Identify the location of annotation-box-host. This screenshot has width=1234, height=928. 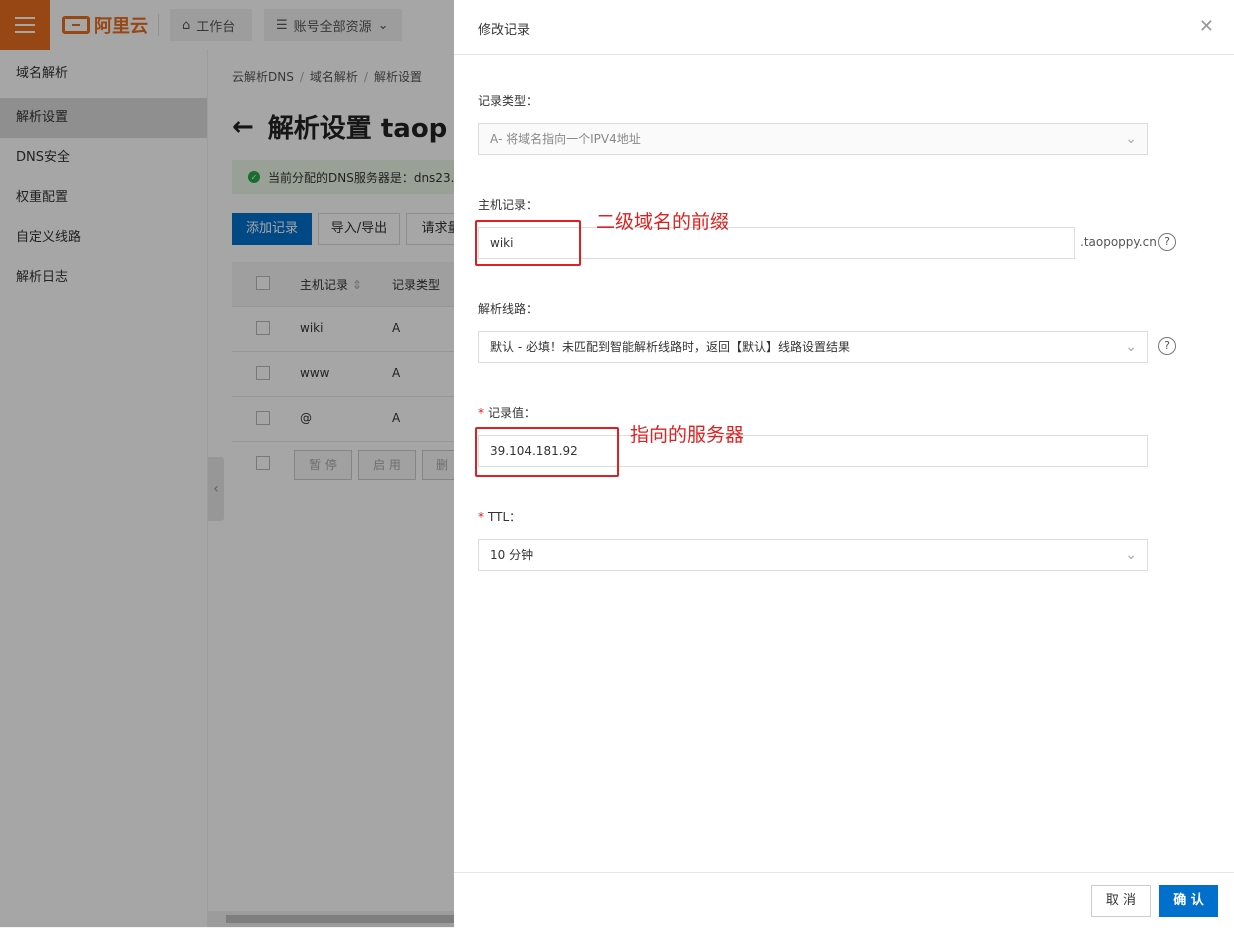
(528, 243).